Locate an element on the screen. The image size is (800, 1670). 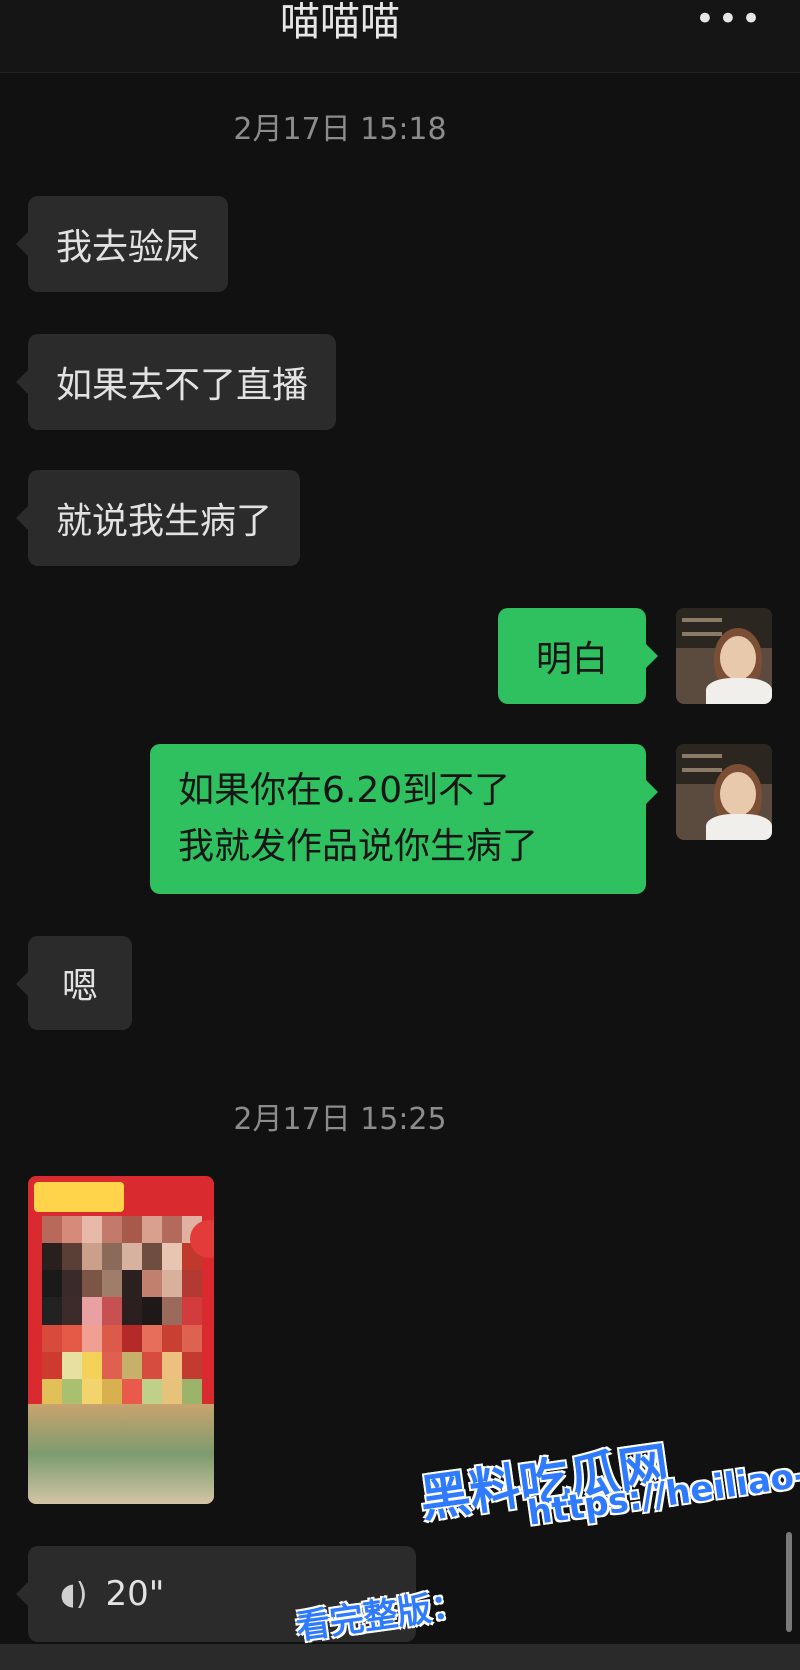
message-text: 就说我生病了 is located at coordinates (164, 521).